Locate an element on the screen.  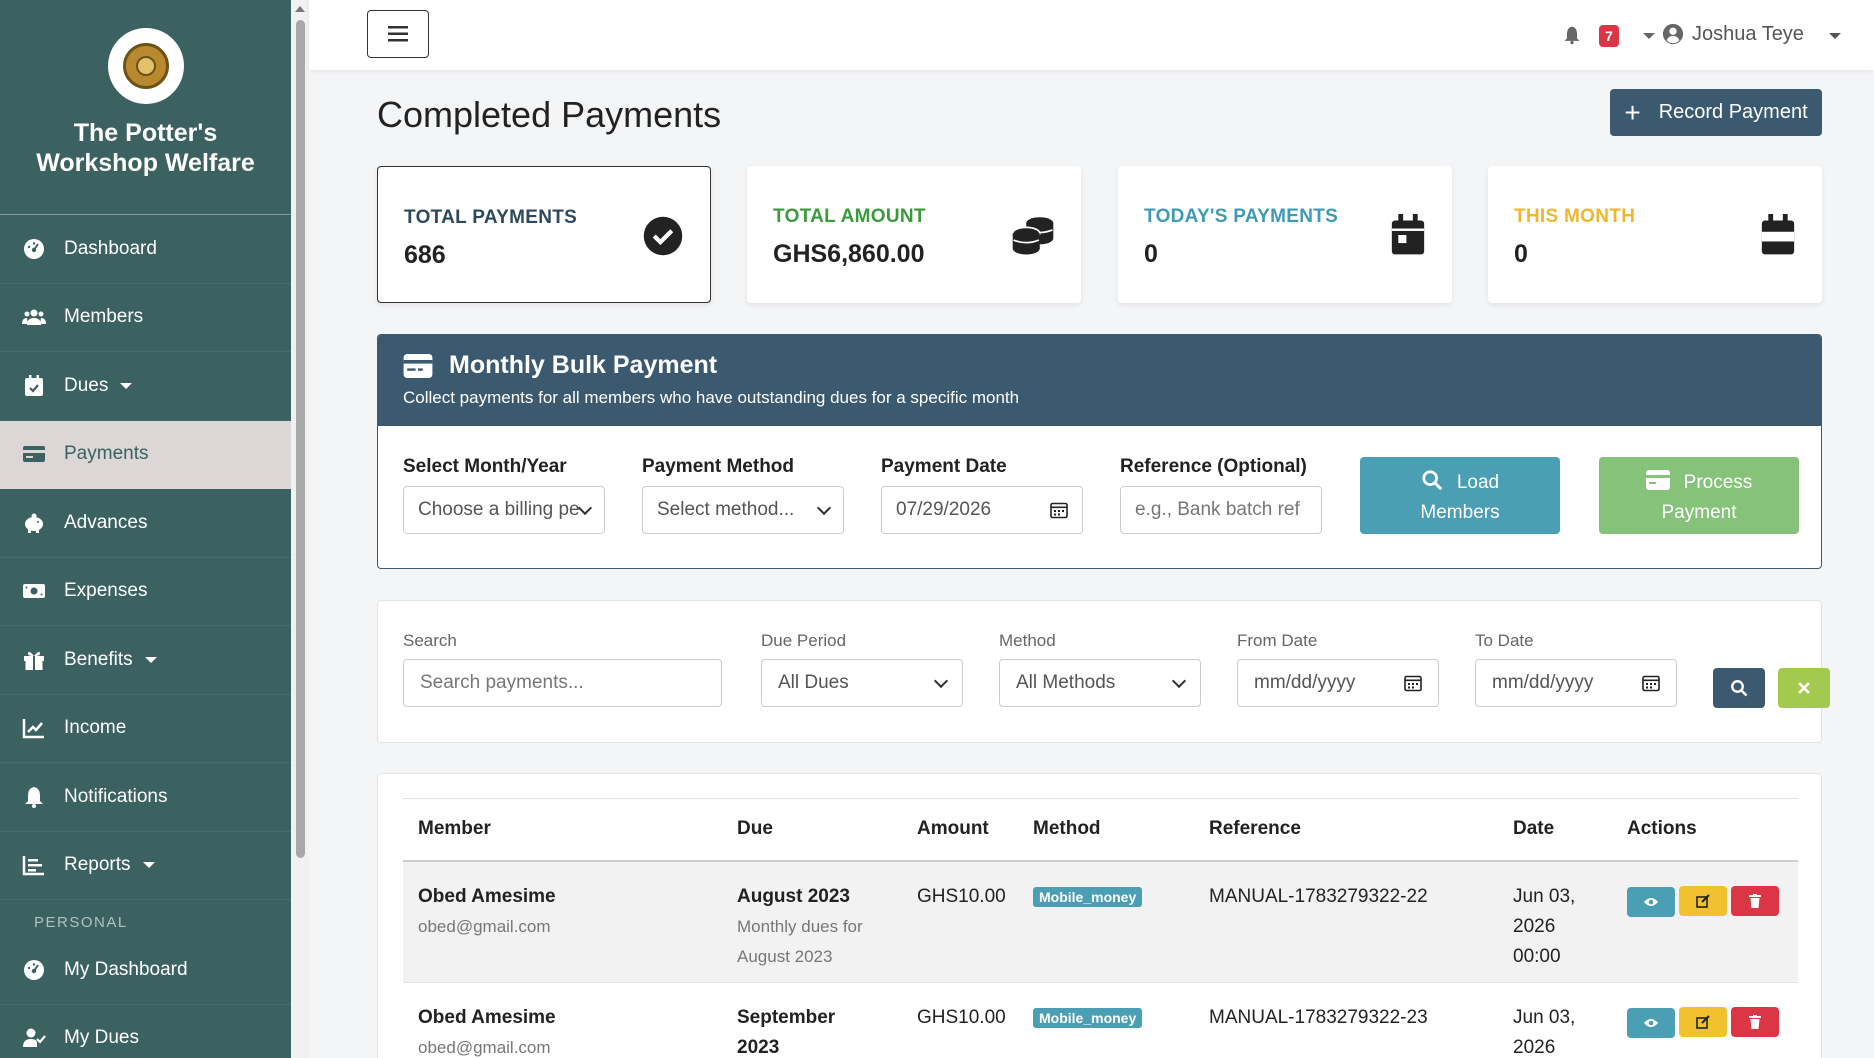
topbar: 7 Joshua Teye is located at coordinates (1091, 35).